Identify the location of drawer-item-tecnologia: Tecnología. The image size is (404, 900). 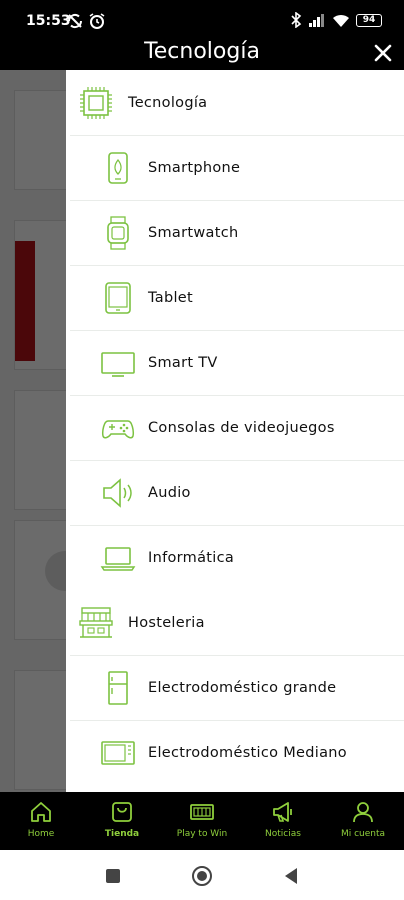
(235, 102).